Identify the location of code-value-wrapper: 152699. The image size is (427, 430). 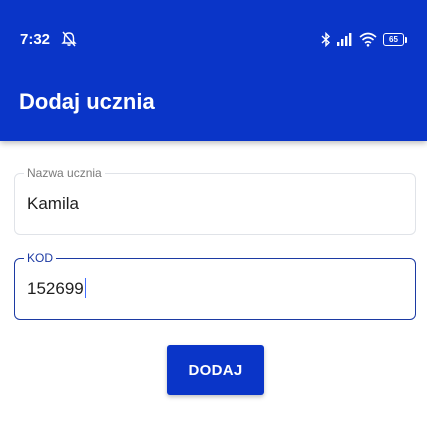
(57, 289).